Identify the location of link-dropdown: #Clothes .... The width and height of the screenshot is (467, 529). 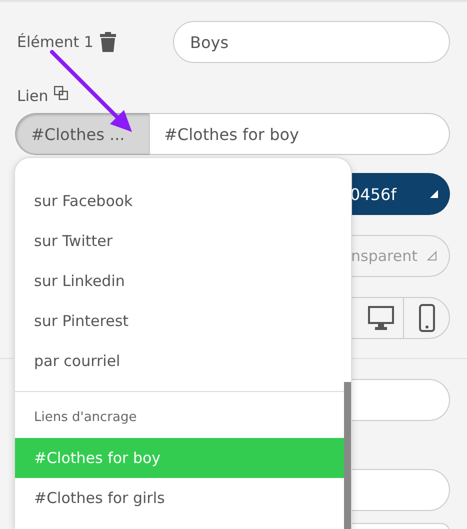
(82, 134).